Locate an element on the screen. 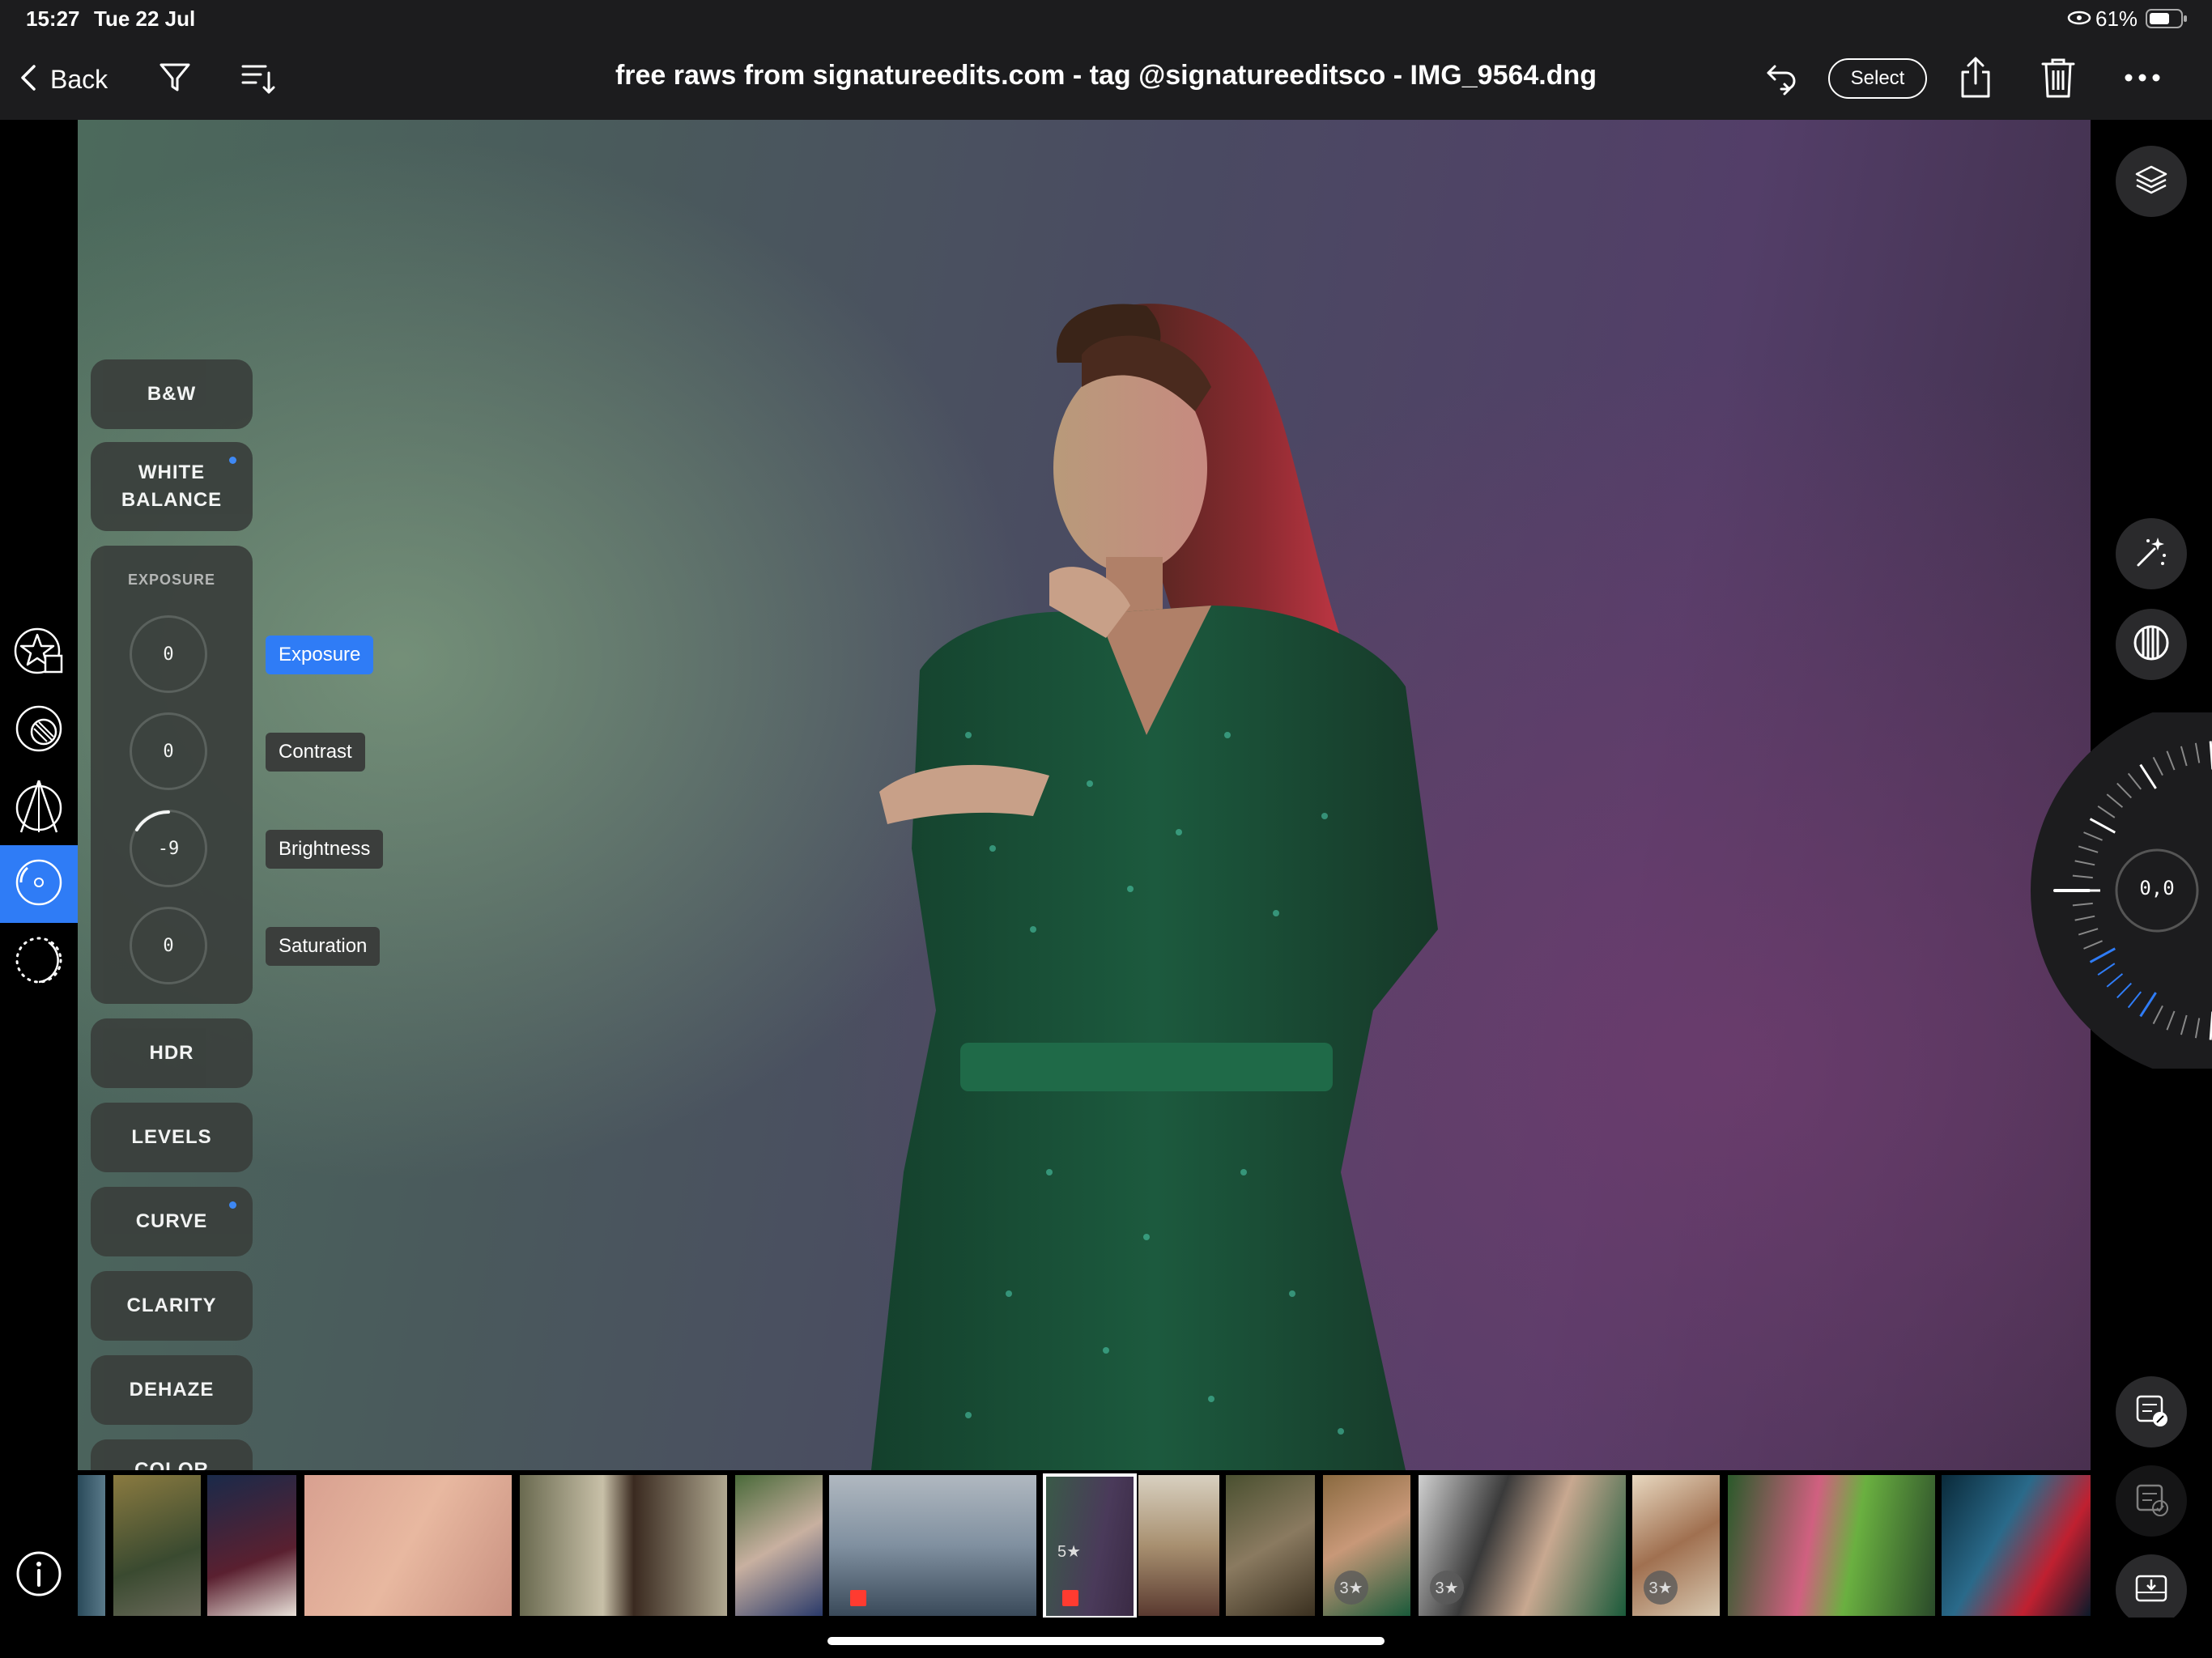  info-icon is located at coordinates (39, 1576).